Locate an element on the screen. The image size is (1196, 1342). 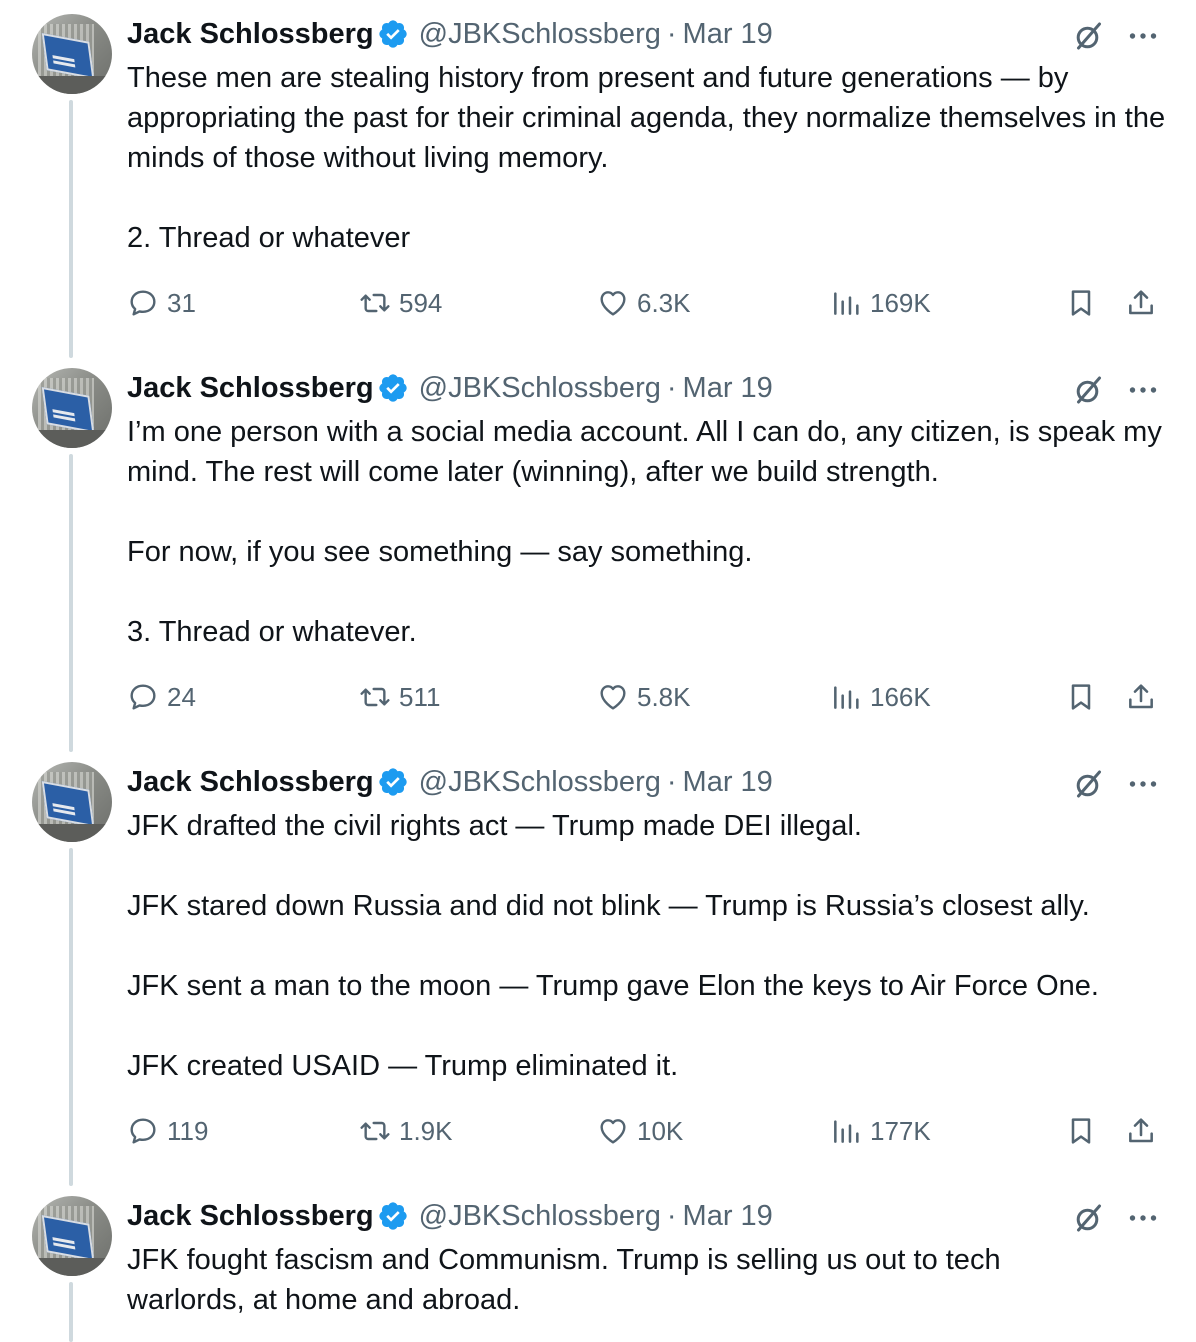
repost-count: 594 is located at coordinates (421, 302).